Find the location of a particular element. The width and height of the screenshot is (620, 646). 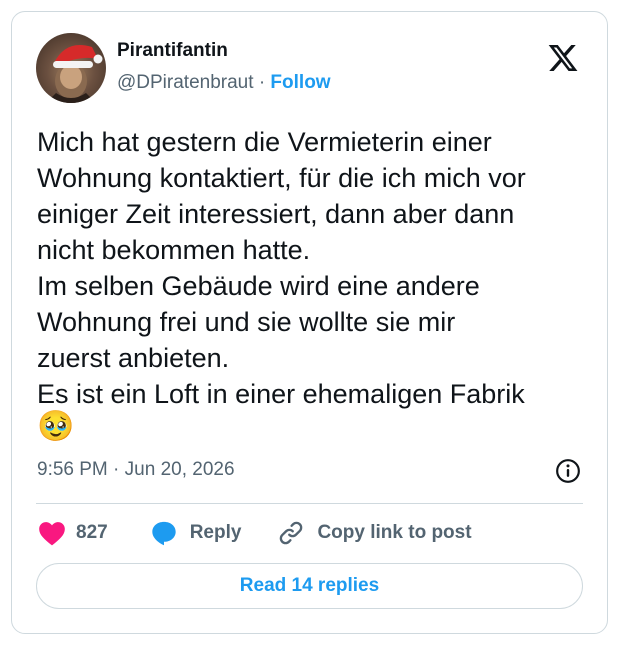

info-icon is located at coordinates (568, 471).